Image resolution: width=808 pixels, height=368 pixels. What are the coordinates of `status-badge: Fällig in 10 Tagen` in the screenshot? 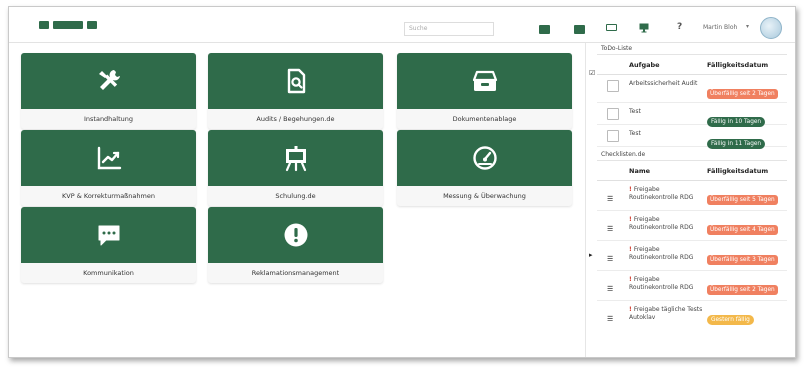 It's located at (736, 122).